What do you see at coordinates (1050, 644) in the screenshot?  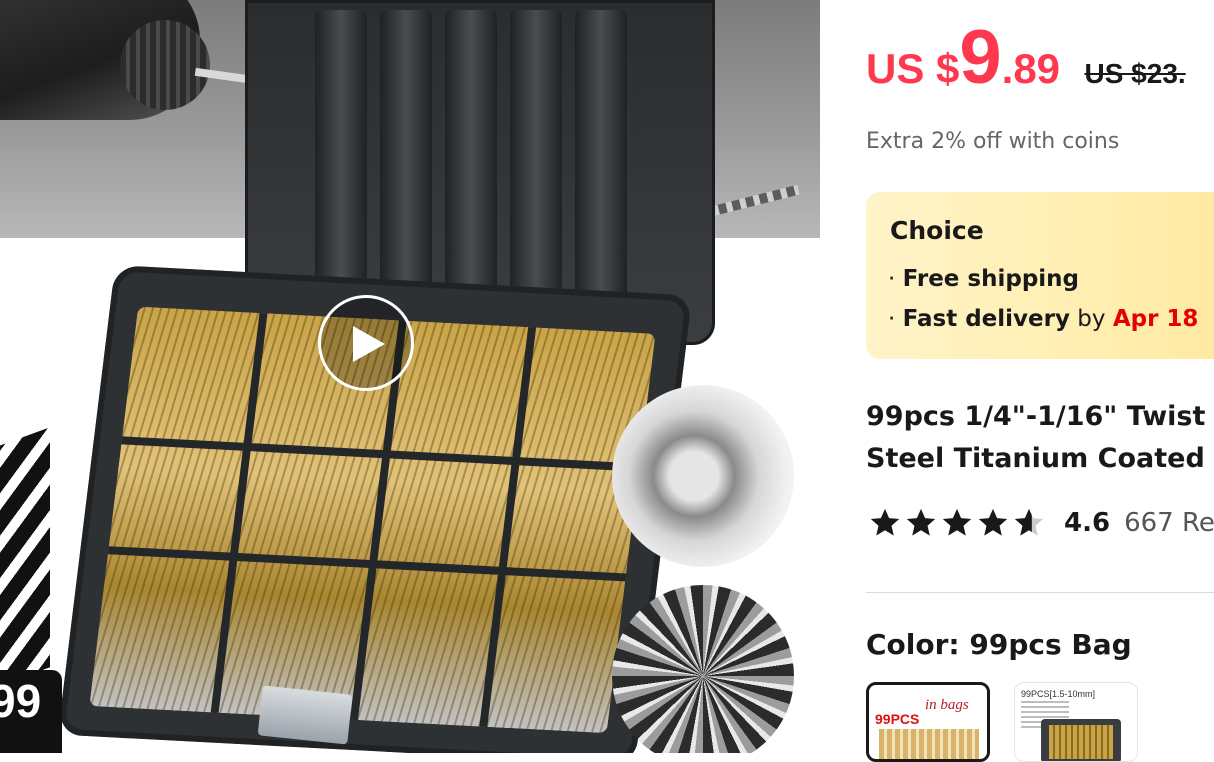 I see `selected-color-value: 99pcs Bag` at bounding box center [1050, 644].